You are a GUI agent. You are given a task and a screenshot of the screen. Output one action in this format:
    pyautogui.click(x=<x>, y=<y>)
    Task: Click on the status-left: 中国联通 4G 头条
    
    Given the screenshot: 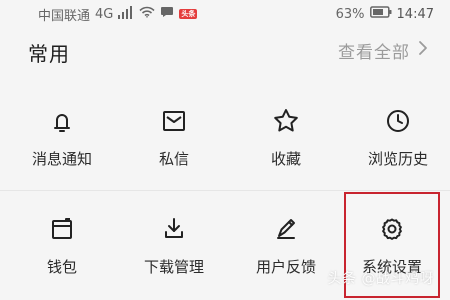 What is the action you would take?
    pyautogui.click(x=118, y=14)
    